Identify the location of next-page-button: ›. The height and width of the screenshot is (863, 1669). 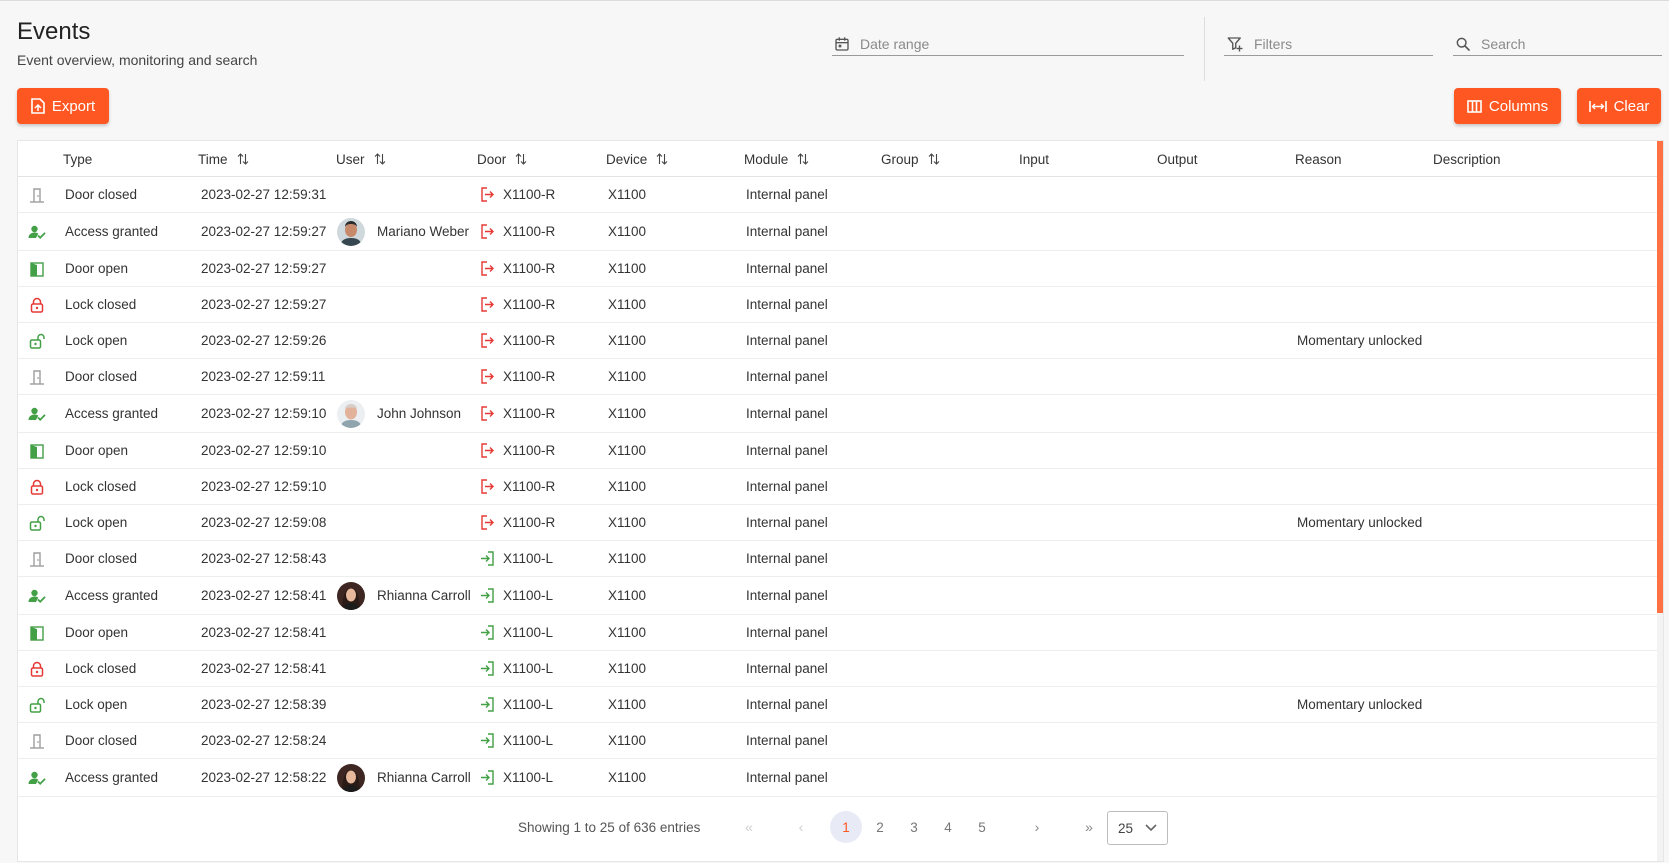
(1037, 827).